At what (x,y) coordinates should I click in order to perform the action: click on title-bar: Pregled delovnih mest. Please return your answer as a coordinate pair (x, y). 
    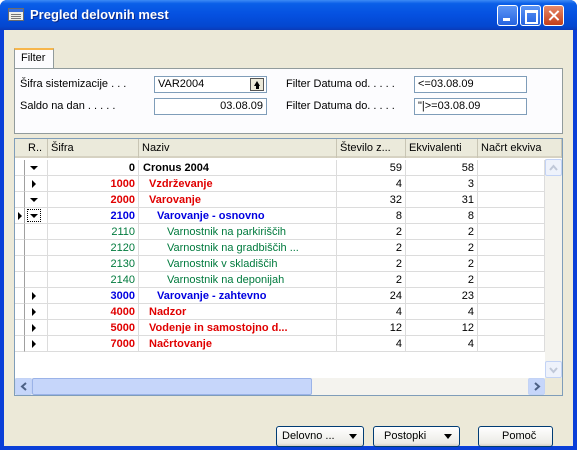
    Looking at the image, I should click on (288, 15).